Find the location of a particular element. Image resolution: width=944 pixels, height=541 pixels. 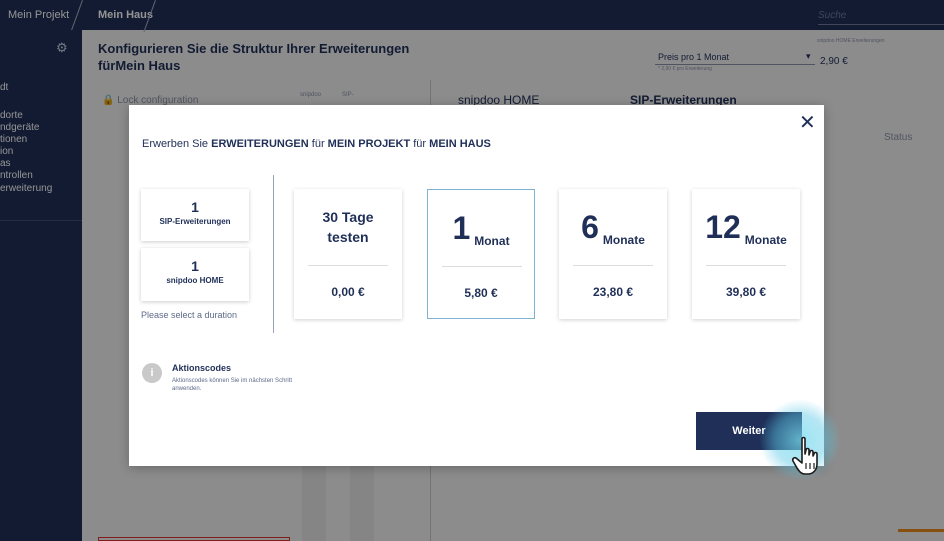

plan-trial-line2: testen is located at coordinates (348, 237).